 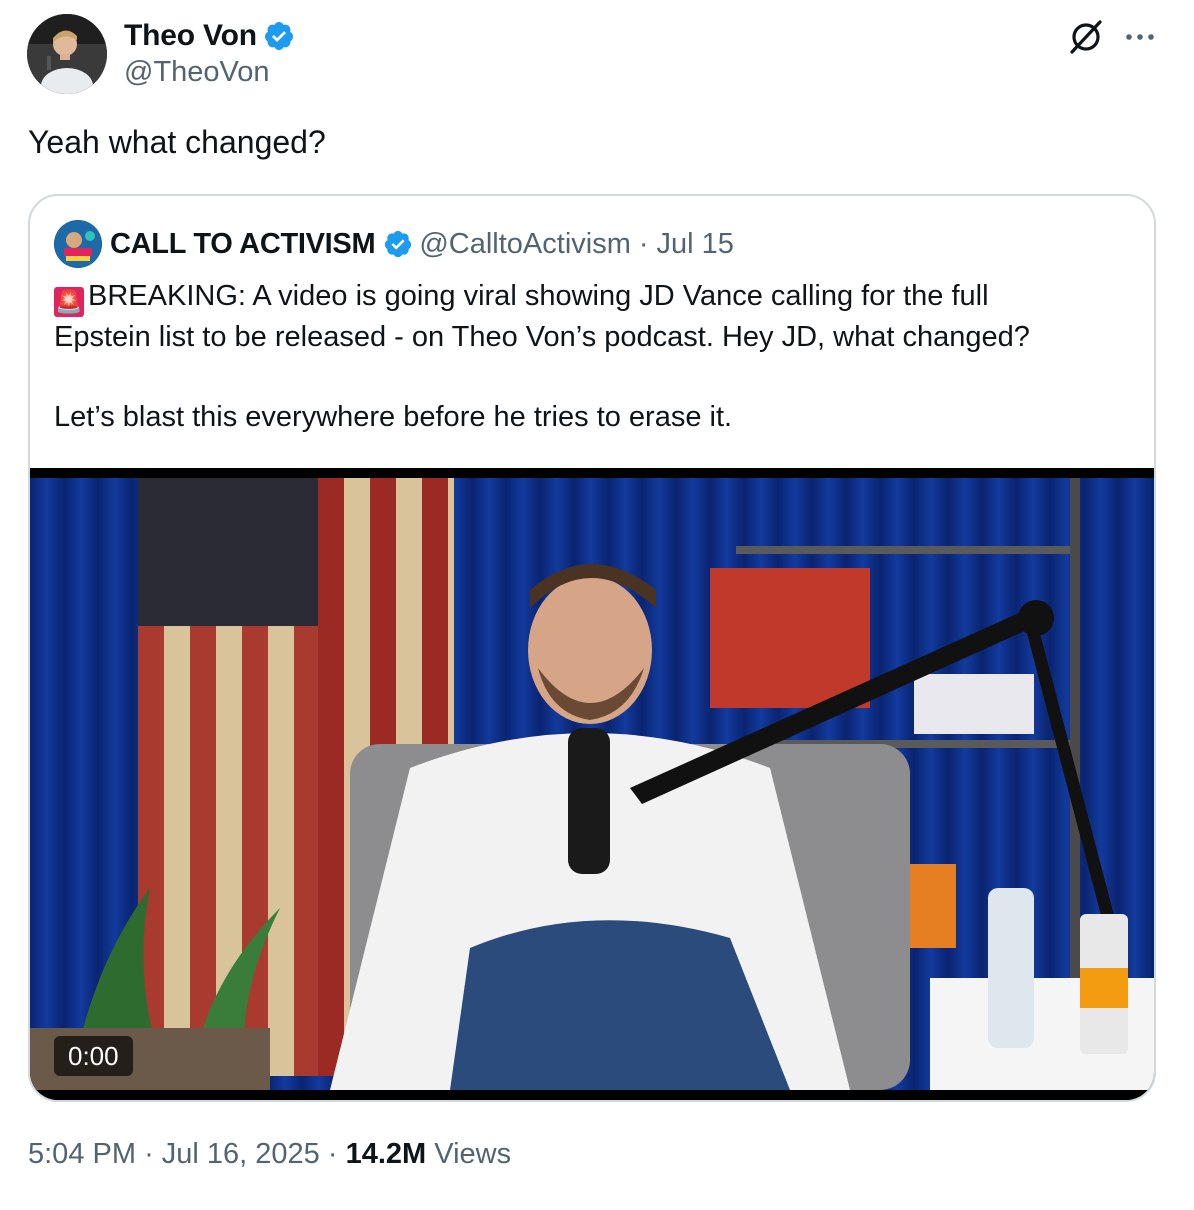 What do you see at coordinates (473, 1154) in the screenshot?
I see `views-label: Views` at bounding box center [473, 1154].